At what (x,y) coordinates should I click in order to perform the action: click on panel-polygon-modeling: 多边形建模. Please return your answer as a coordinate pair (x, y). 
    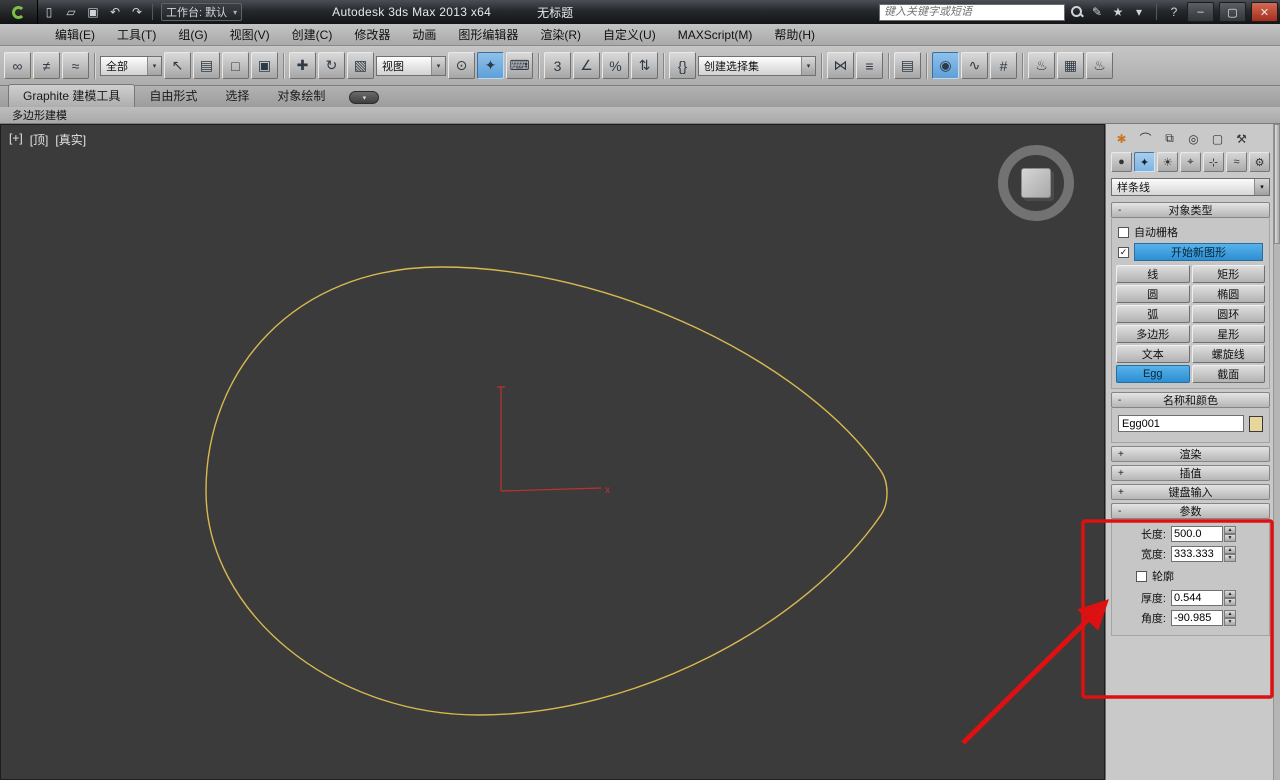
    Looking at the image, I should click on (39, 115).